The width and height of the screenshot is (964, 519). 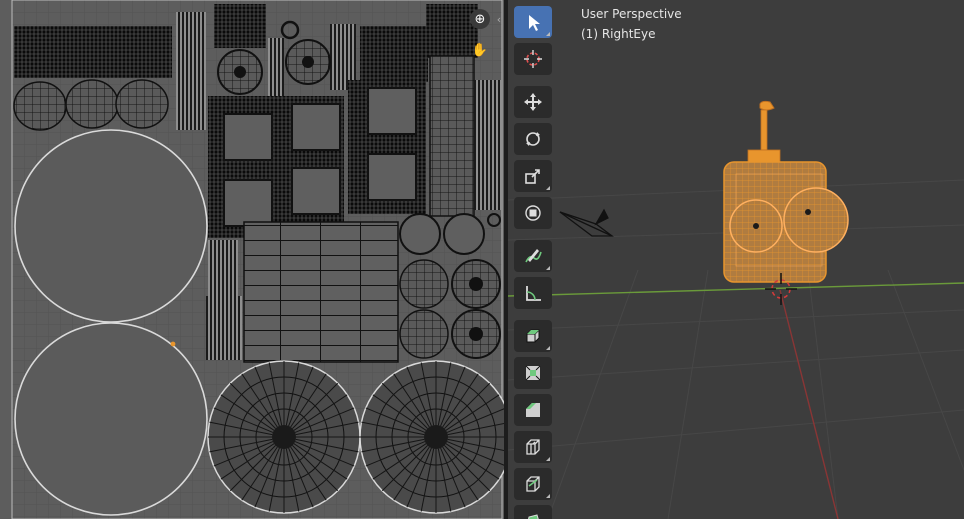 I want to click on select-cursor-icon, so click(x=534, y=23).